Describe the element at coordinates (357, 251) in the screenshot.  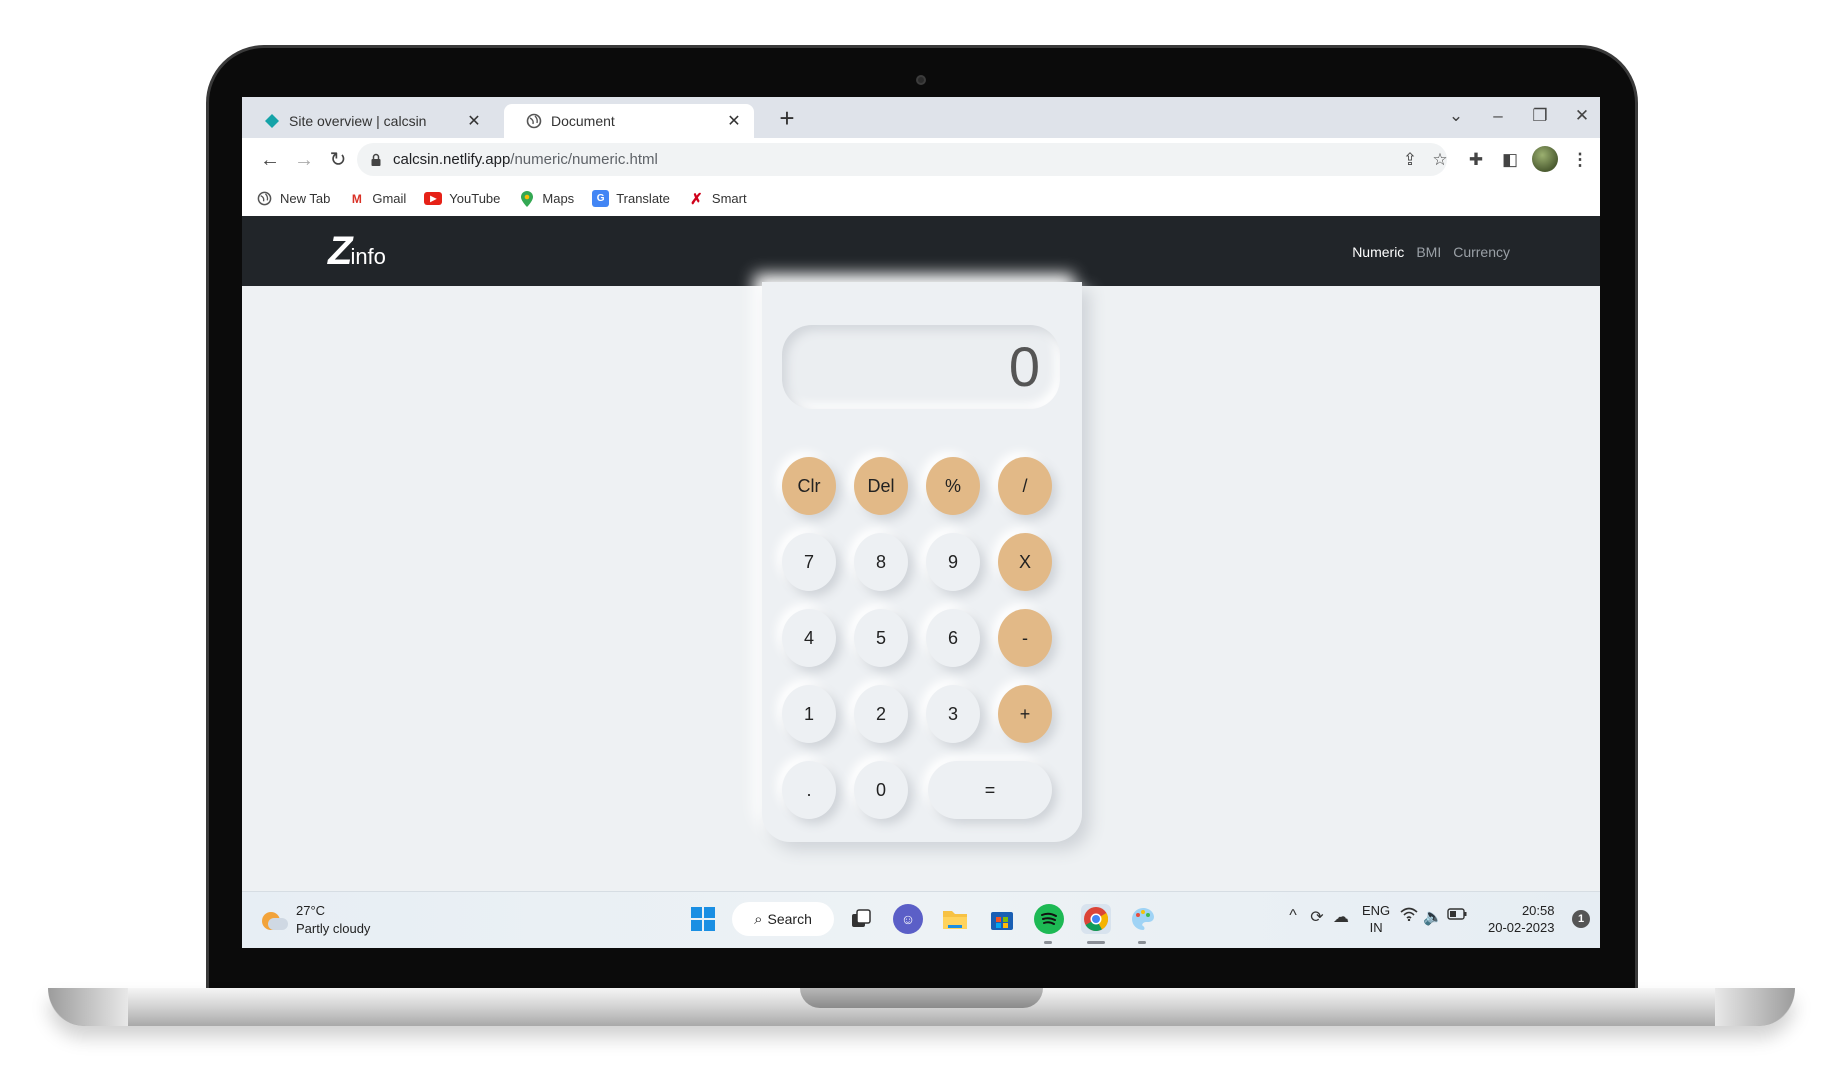
I see `site-logo: Z info` at that location.